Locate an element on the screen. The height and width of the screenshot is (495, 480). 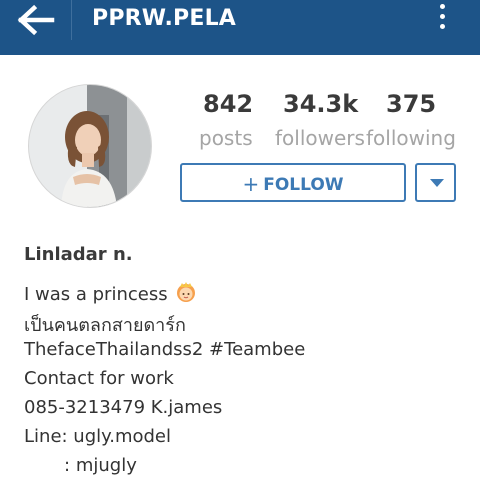
bio-line: Line: ugly.model is located at coordinates (97, 436).